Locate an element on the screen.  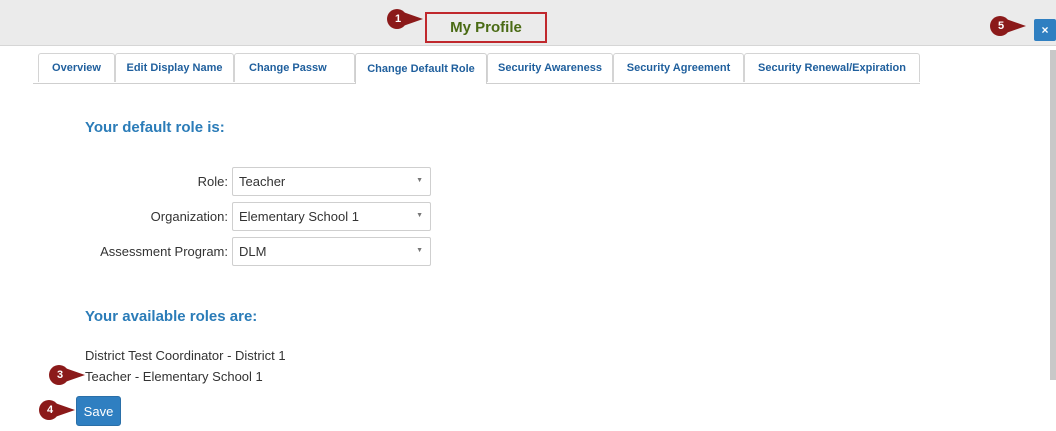
tab-security-agreement: Security Agreement is located at coordinates (678, 67).